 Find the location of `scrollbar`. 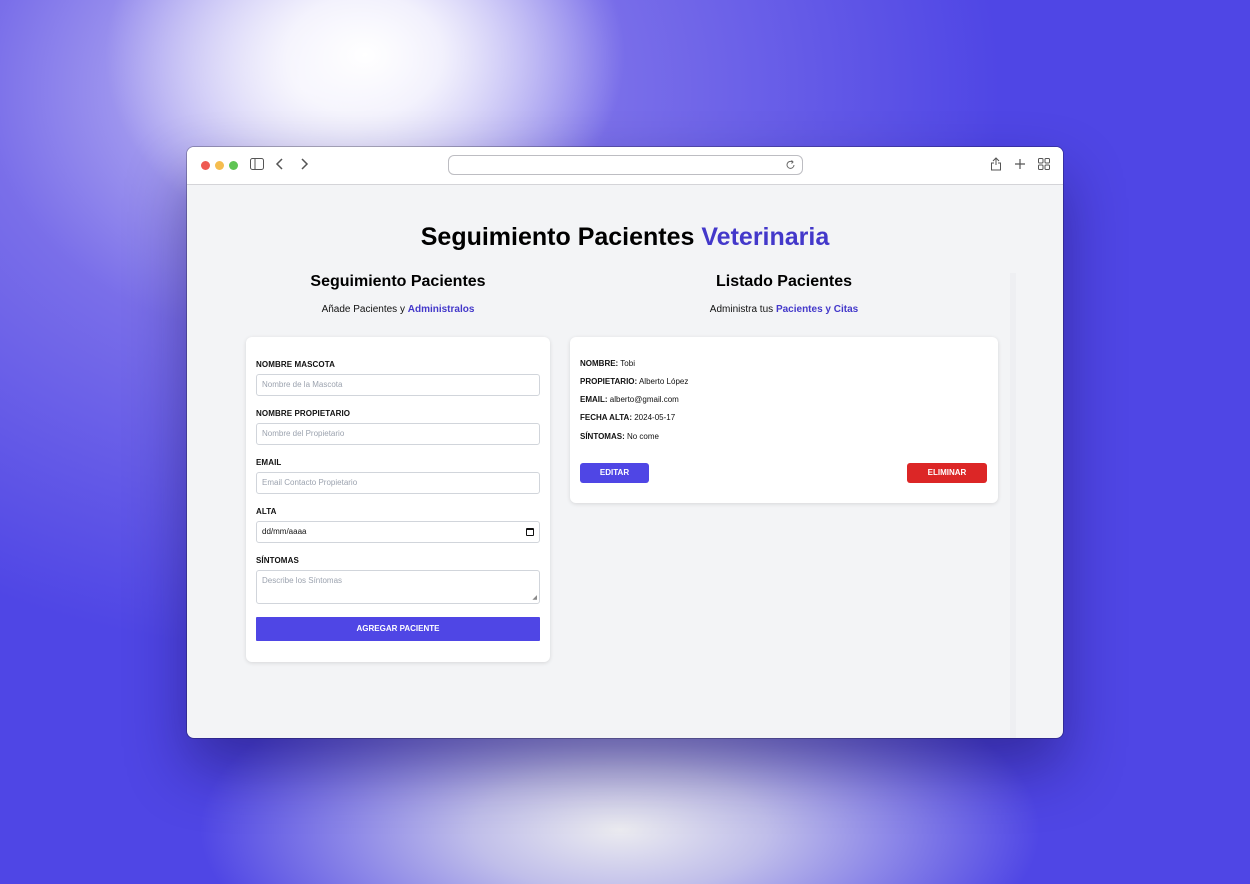

scrollbar is located at coordinates (1013, 505).